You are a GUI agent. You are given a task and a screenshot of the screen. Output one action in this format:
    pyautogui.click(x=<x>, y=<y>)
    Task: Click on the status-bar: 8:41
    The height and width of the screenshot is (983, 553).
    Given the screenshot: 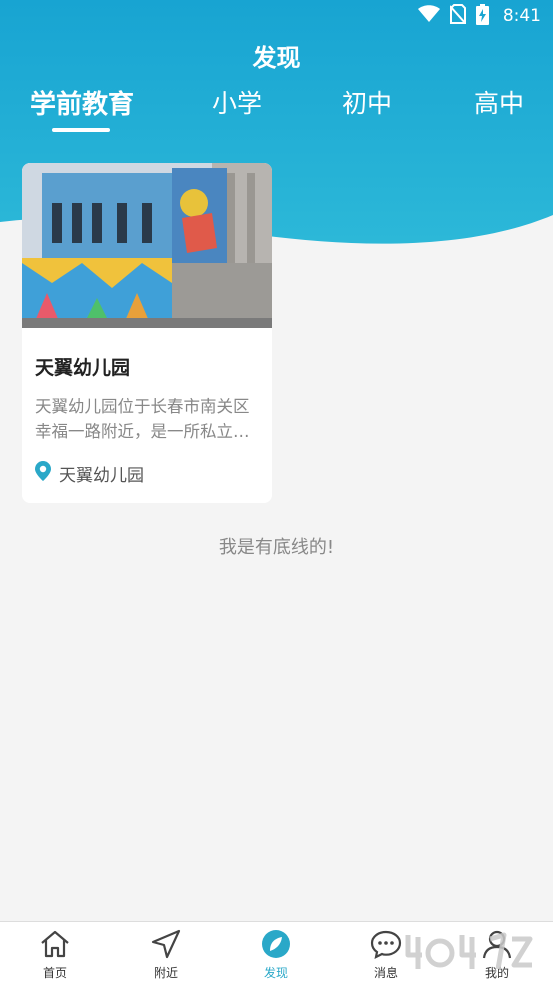 What is the action you would take?
    pyautogui.click(x=276, y=16)
    